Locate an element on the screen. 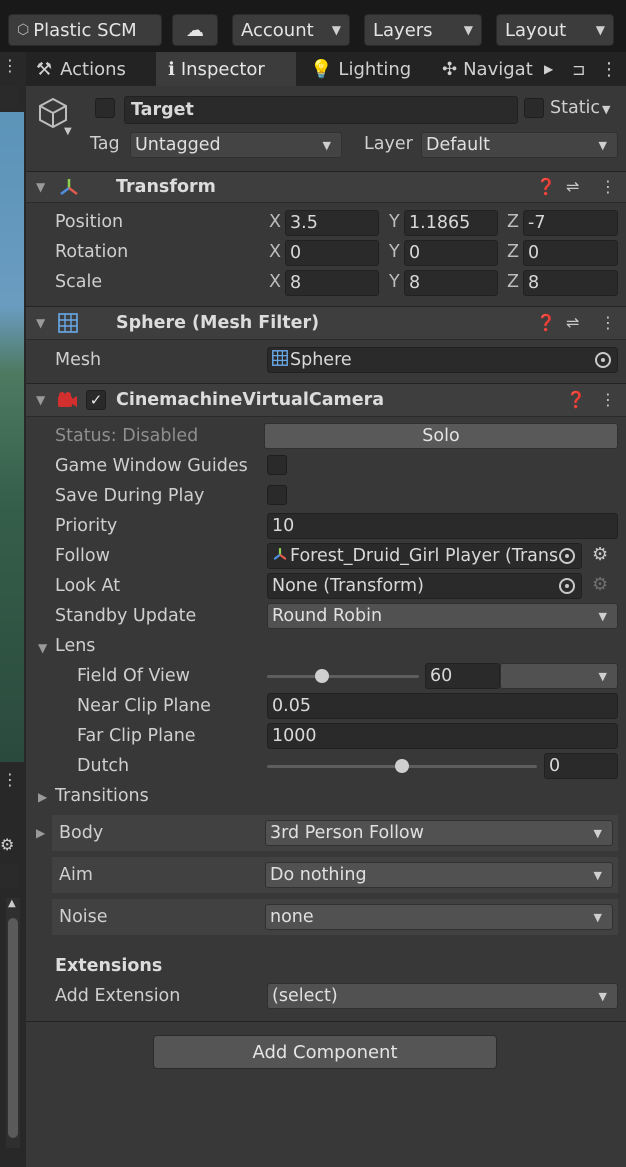 The width and height of the screenshot is (626, 1167). vcam-header: ▼ ✓ CinemachineVirtualCamera ❓ ⋮ is located at coordinates (326, 400).